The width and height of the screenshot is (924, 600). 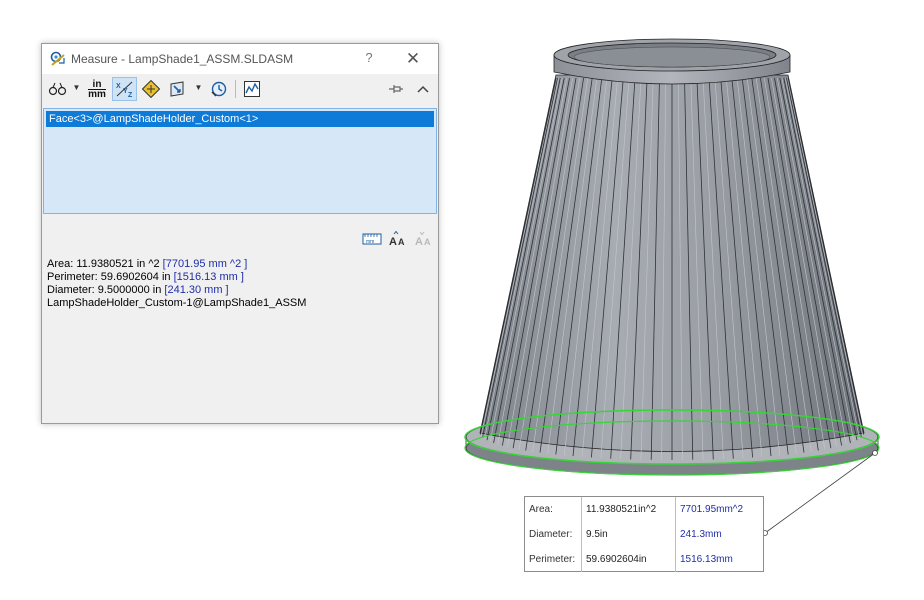 What do you see at coordinates (628, 534) in the screenshot?
I see `callout-diameter-imperial: 9.5in` at bounding box center [628, 534].